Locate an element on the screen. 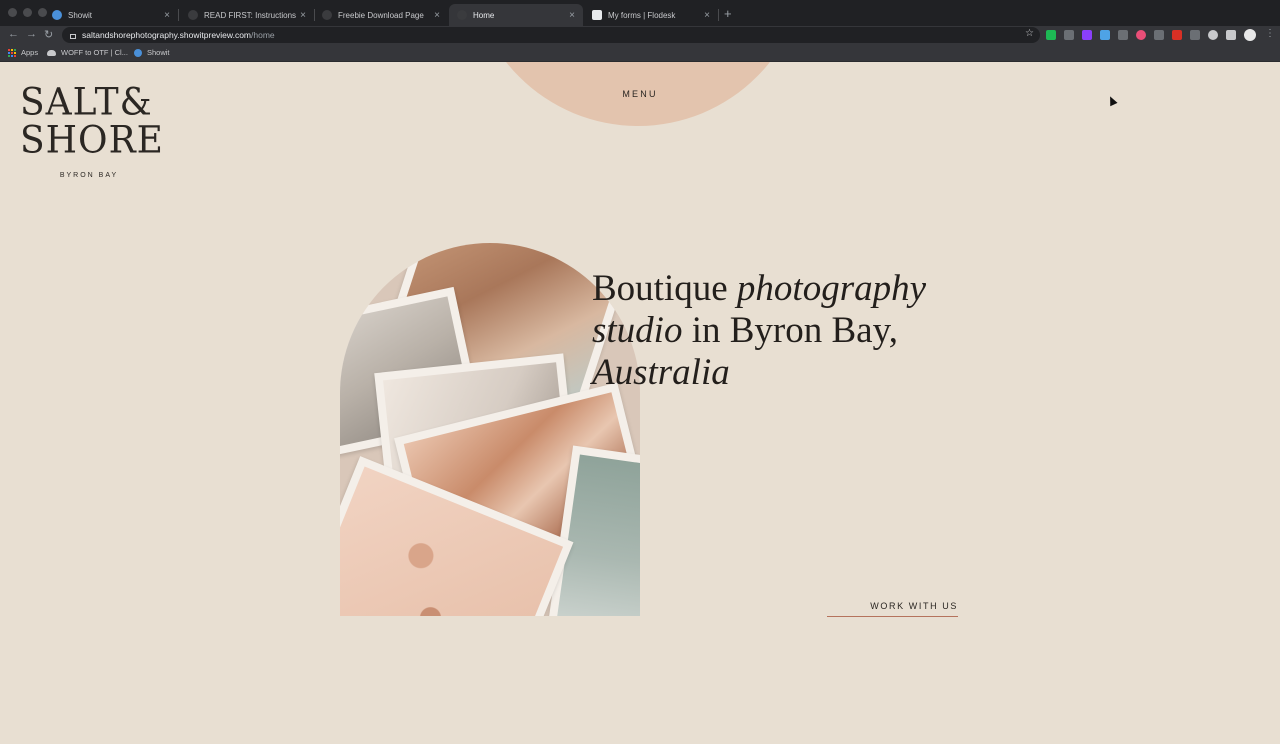 The height and width of the screenshot is (744, 1280). cta-underline is located at coordinates (892, 616).